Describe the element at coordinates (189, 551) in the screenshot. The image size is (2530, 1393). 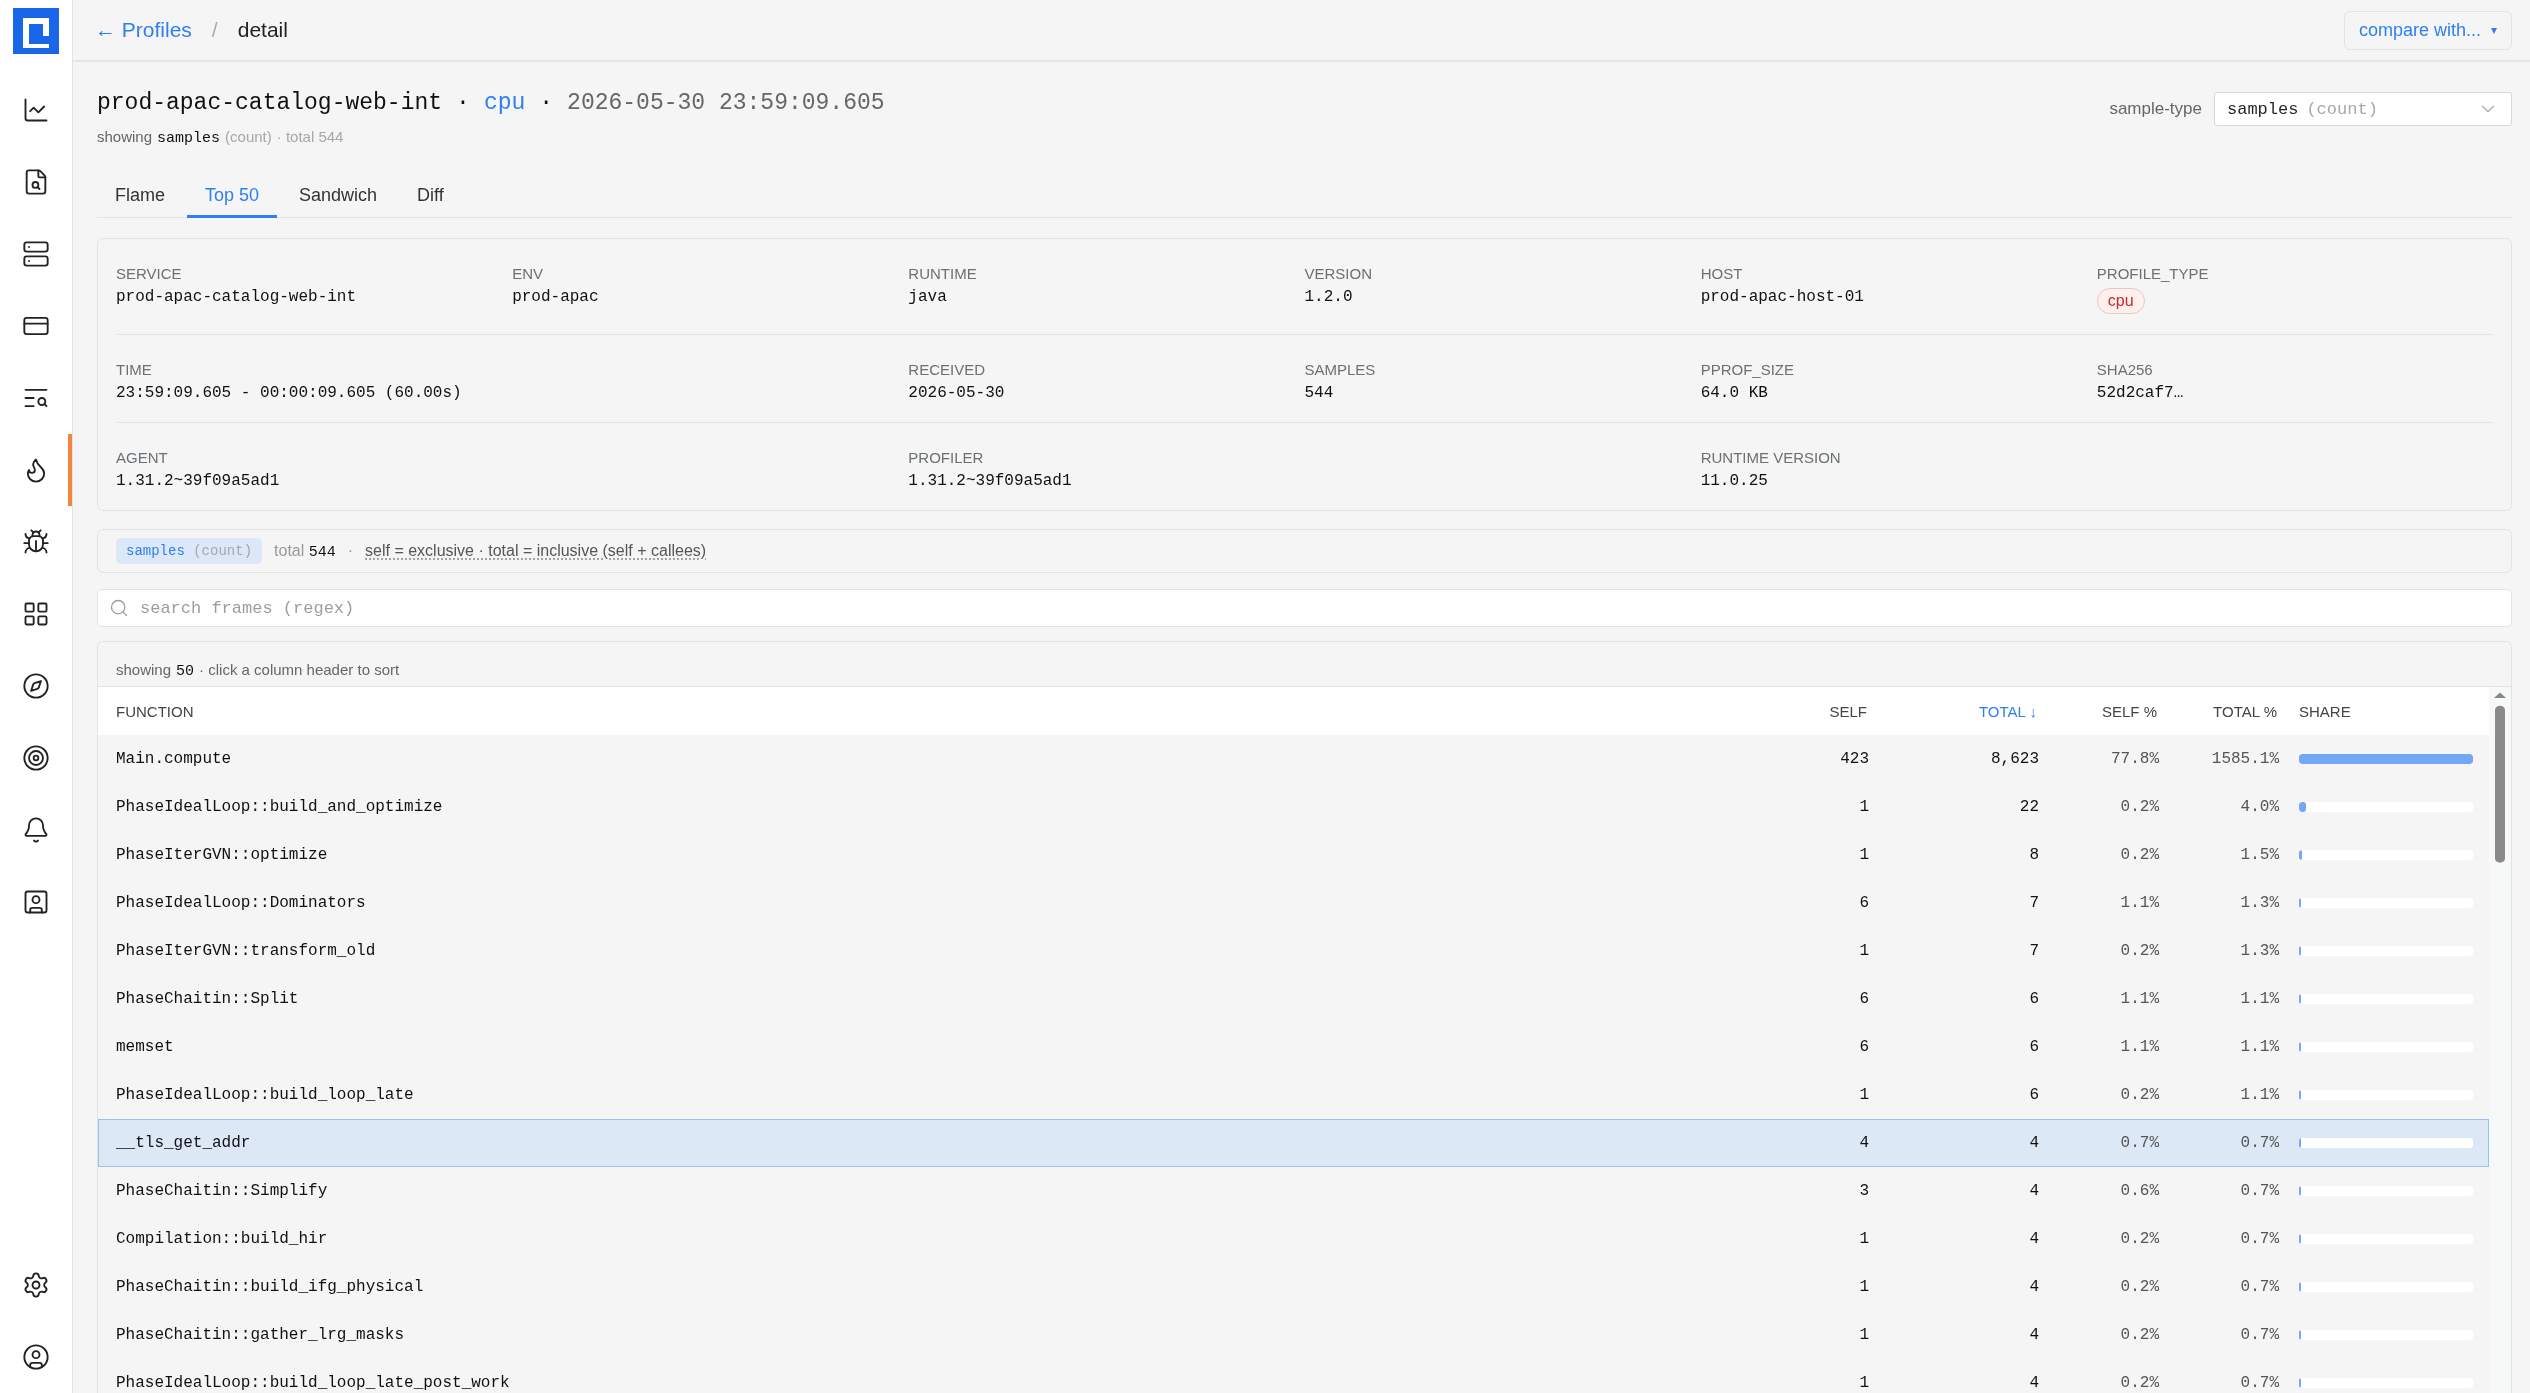
I see `sample-chip: samples (count)` at that location.